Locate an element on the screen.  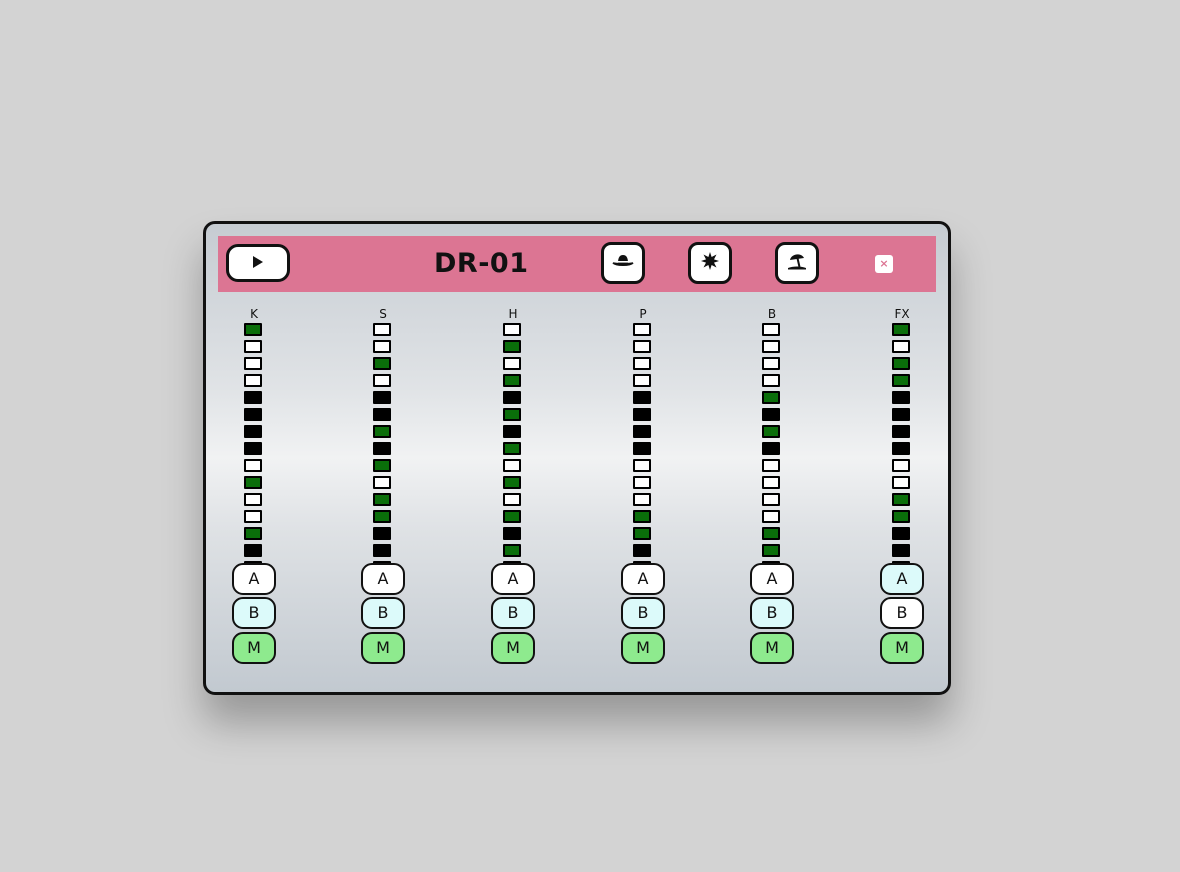
play-button is located at coordinates (258, 263).